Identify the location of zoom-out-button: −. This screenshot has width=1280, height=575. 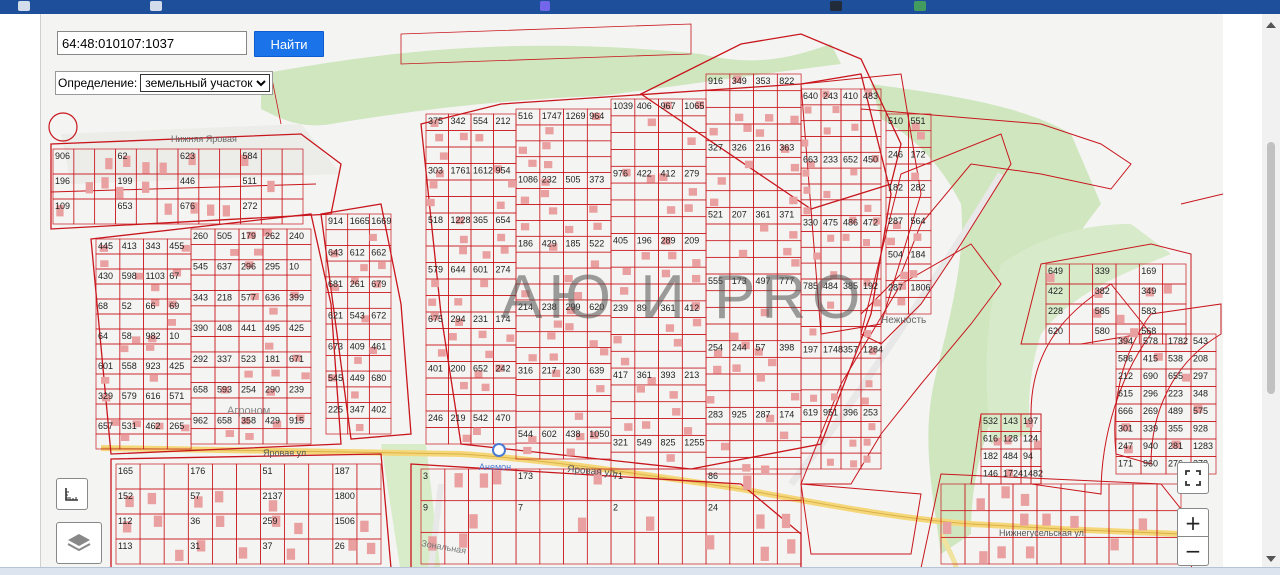
(1193, 551).